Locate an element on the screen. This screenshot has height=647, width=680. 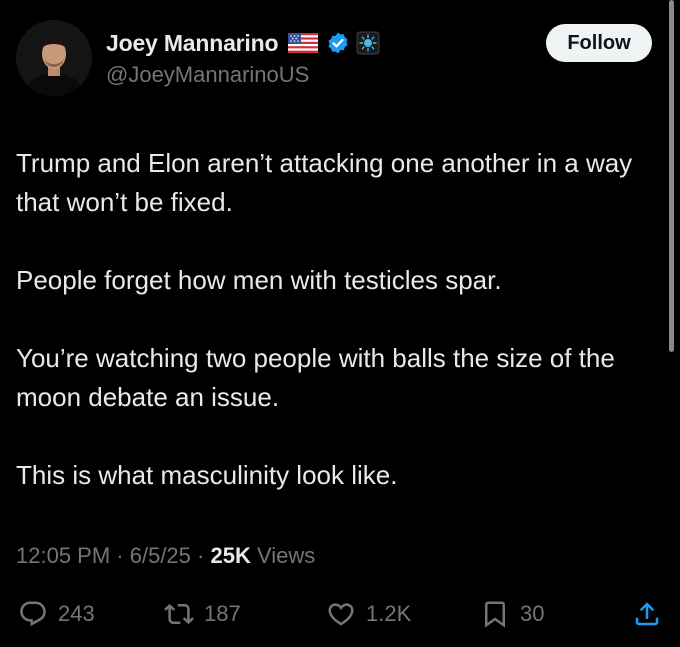
repost-button: 187 is located at coordinates (202, 614).